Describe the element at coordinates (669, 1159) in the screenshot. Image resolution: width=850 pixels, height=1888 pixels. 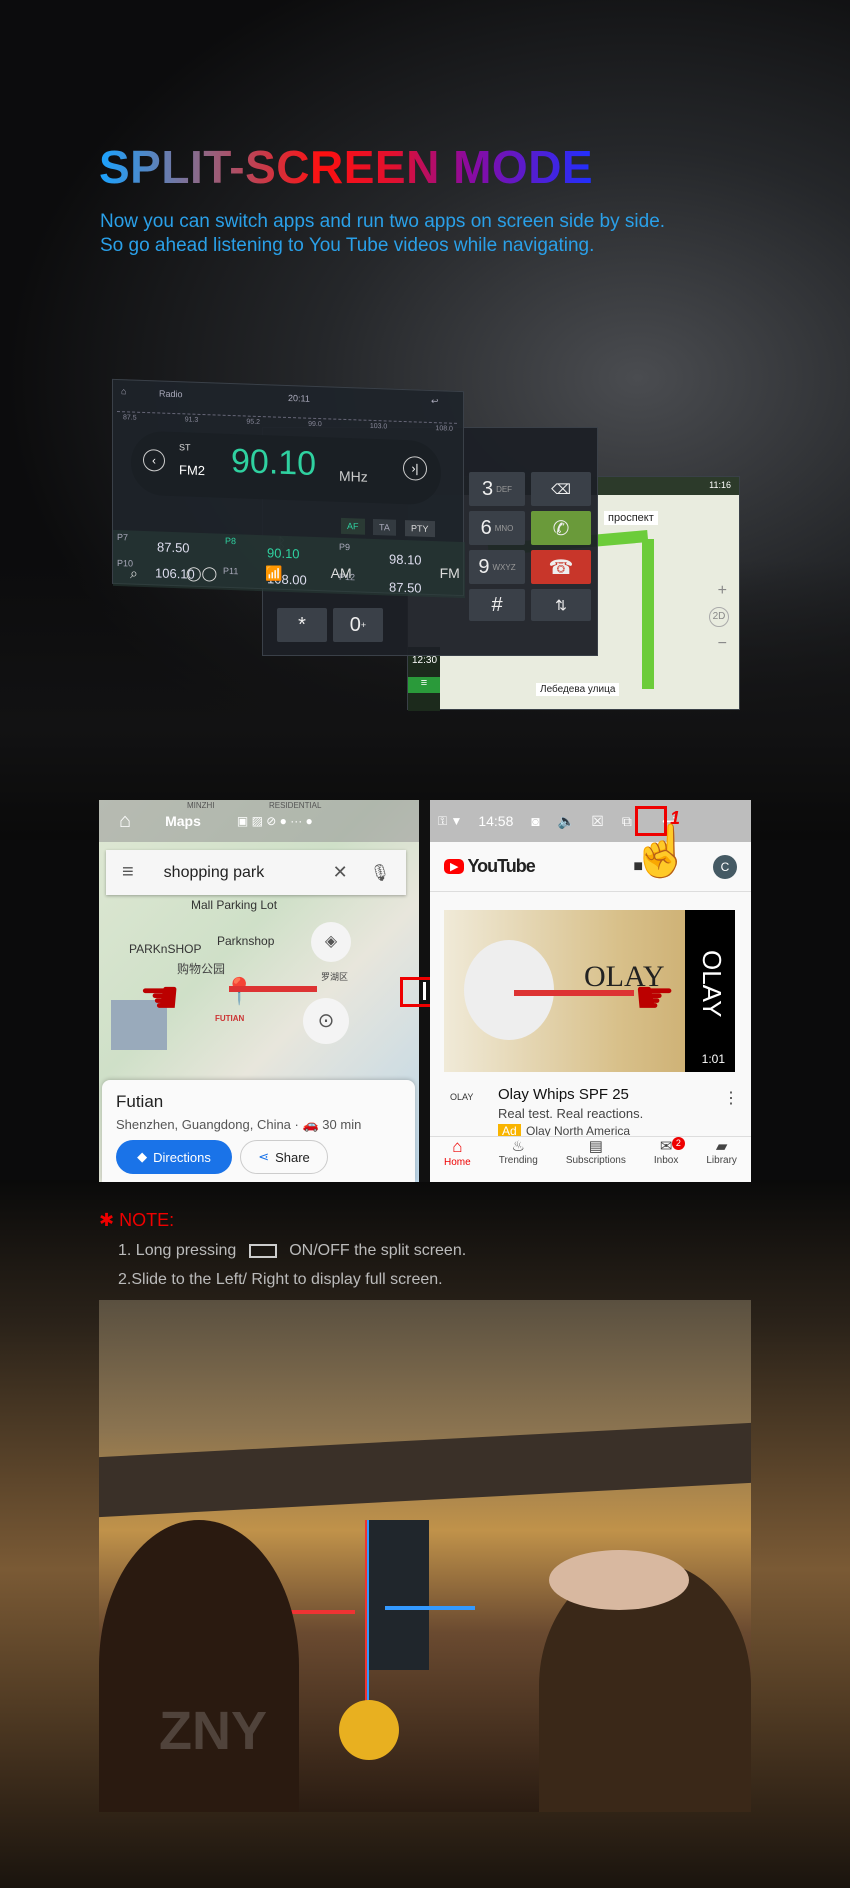
I see `nav-inbox: ✉ 2 Inbox` at that location.